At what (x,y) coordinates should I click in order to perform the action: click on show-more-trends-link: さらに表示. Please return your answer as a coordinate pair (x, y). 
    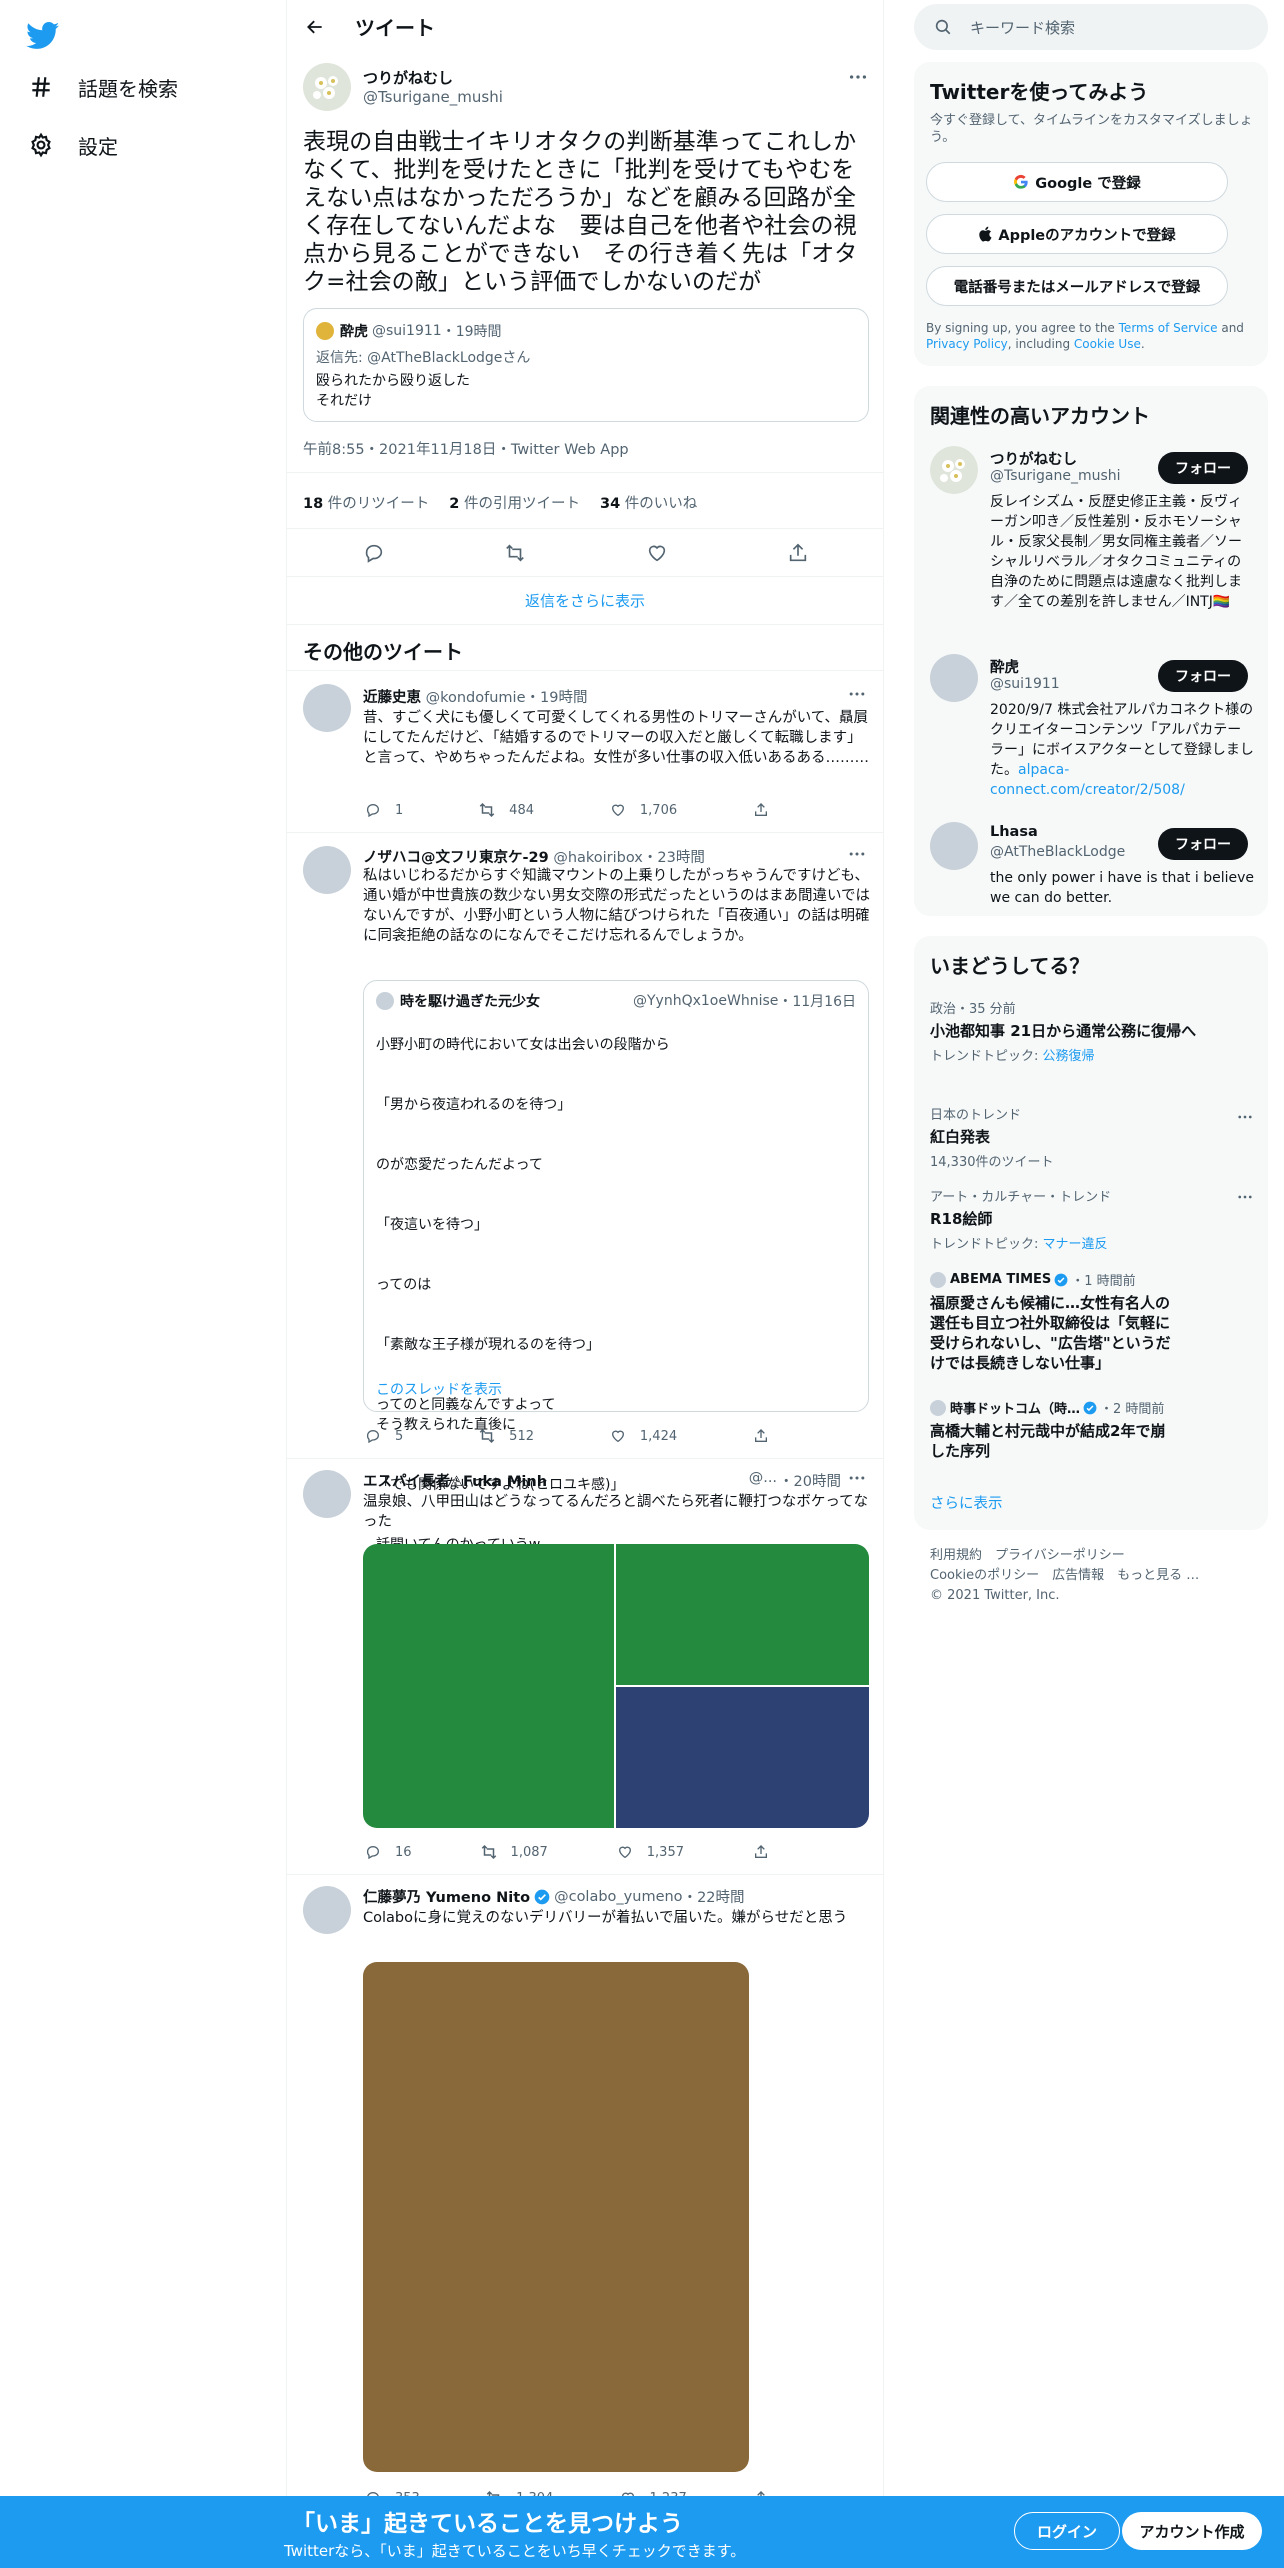
    Looking at the image, I should click on (966, 1502).